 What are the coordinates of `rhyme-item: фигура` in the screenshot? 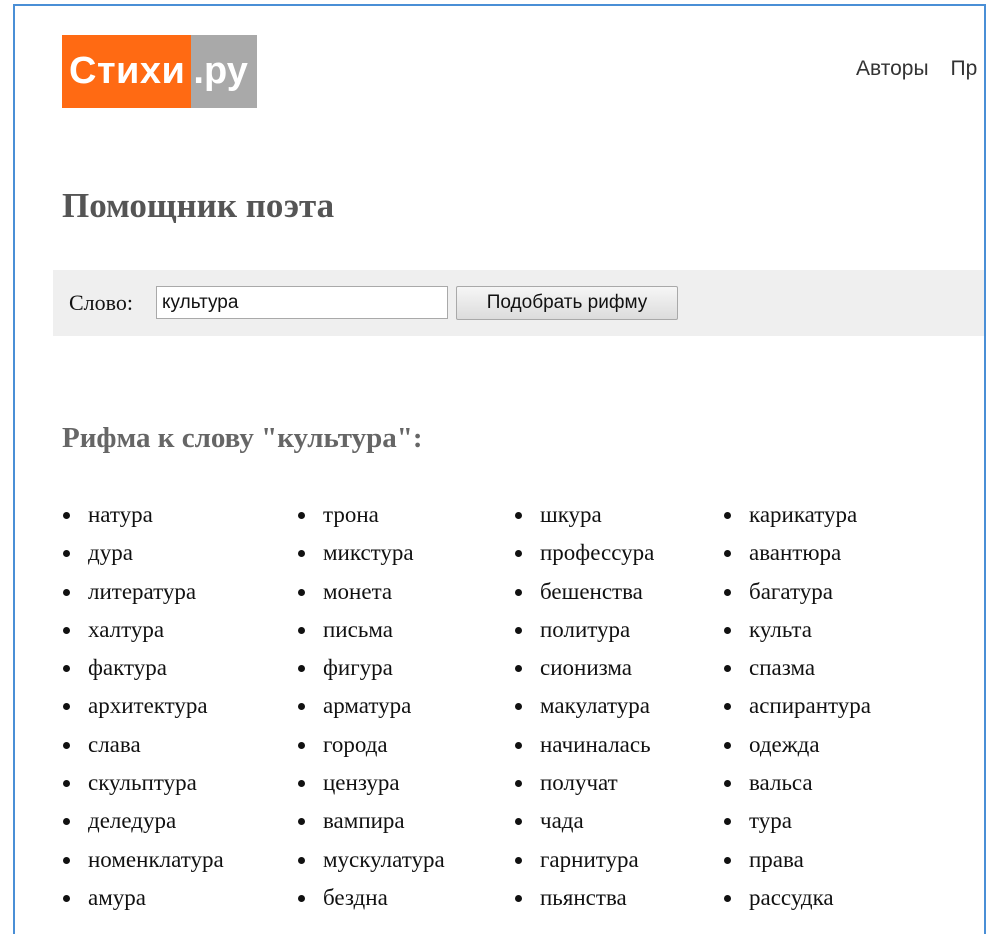 It's located at (370, 668).